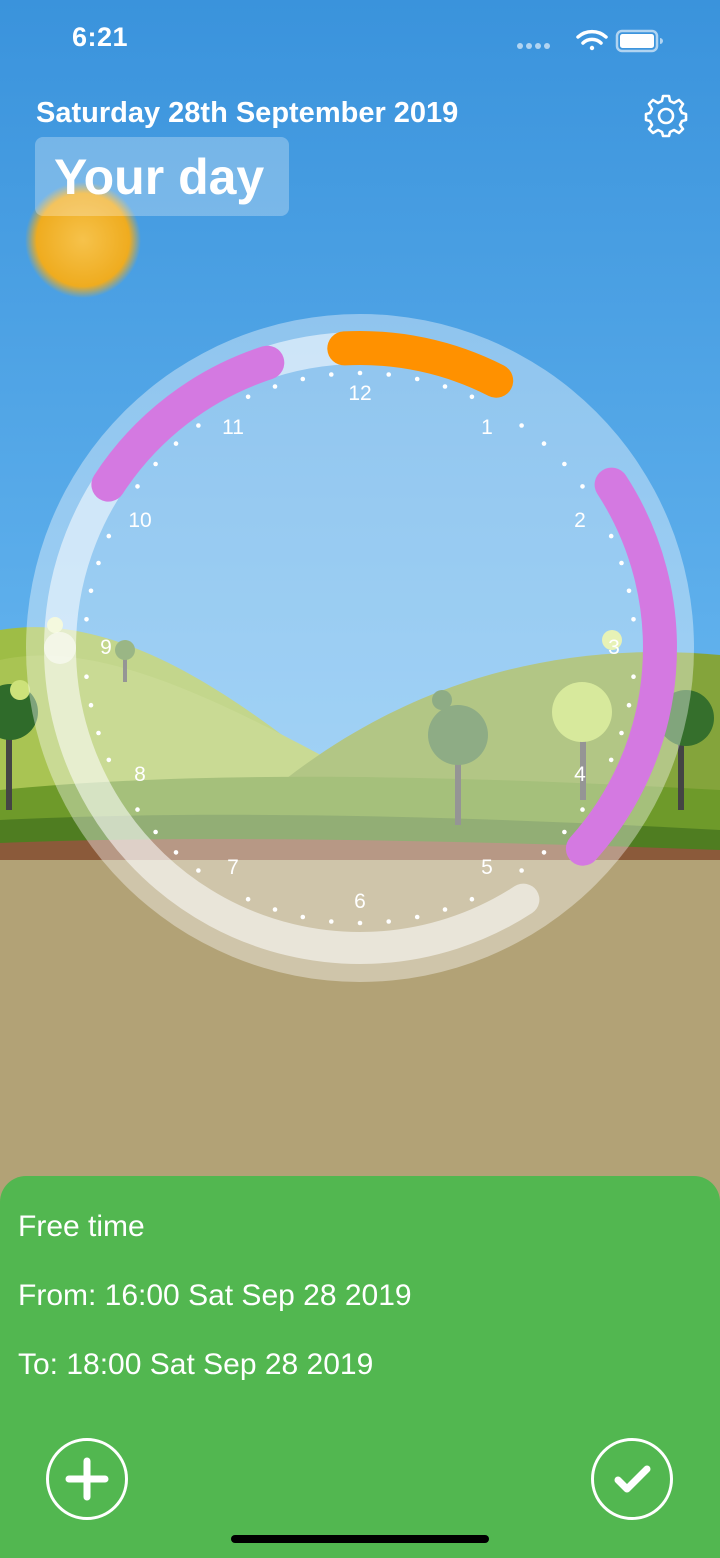 The width and height of the screenshot is (720, 1558). Describe the element at coordinates (81, 1226) in the screenshot. I see `event-name: Free time` at that location.